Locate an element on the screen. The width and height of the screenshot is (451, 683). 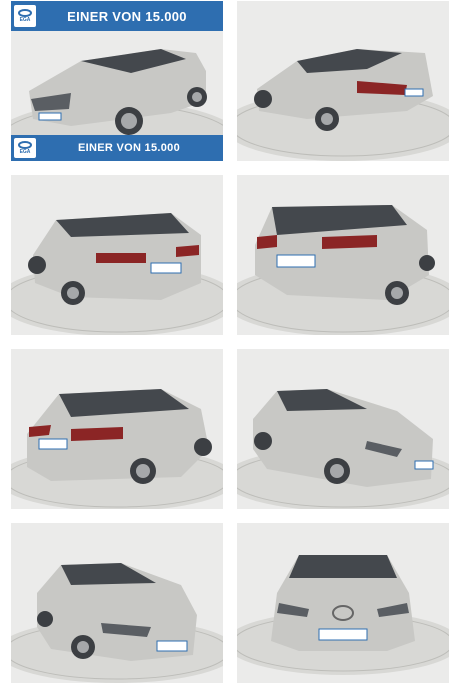
car-photo-front-right is located at coordinates (343, 429).